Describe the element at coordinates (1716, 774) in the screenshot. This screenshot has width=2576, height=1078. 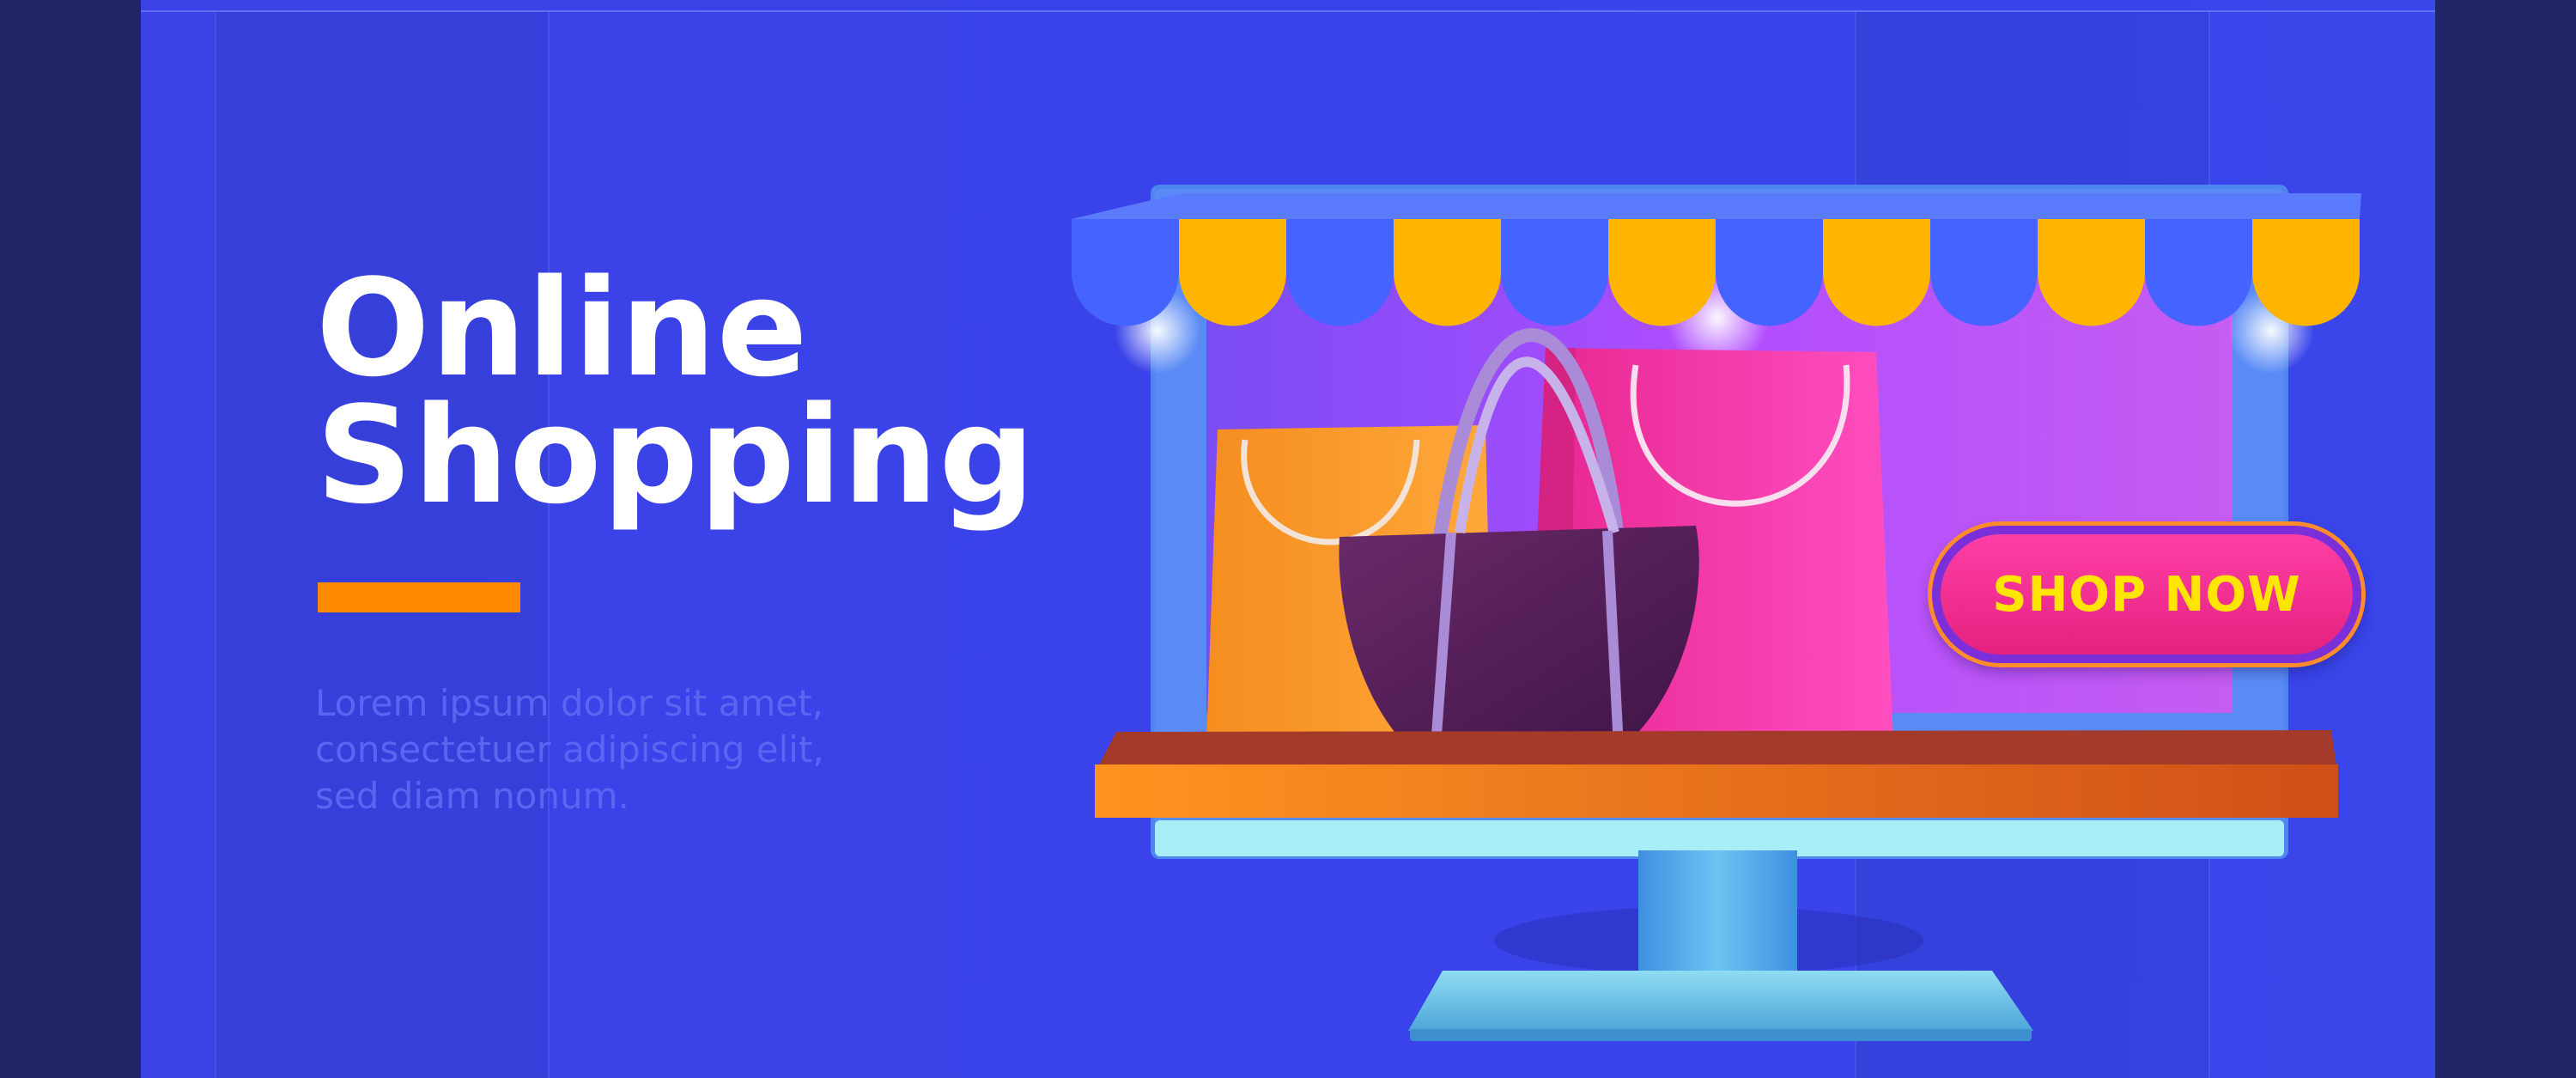
I see `display-shelf` at that location.